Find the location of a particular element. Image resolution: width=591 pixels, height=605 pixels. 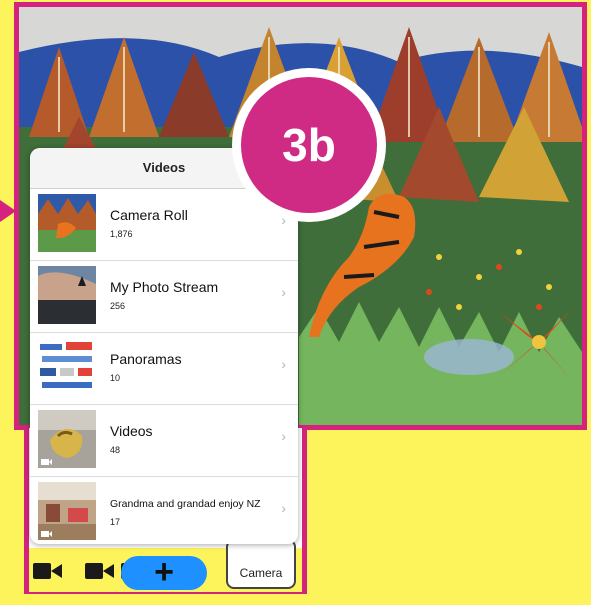

step-badge-label: 3b is located at coordinates (309, 145).